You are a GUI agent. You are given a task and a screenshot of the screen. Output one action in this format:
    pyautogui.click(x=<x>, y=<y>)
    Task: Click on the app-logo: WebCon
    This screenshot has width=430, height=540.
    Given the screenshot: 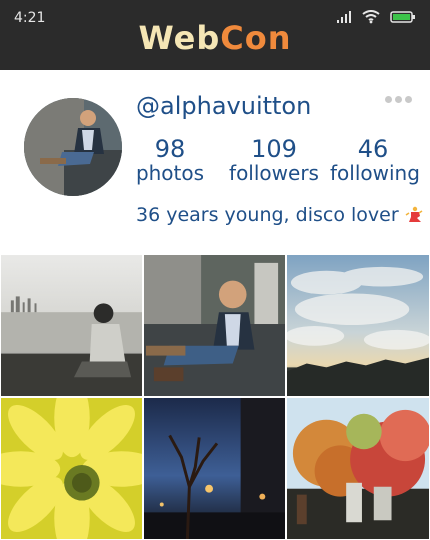 What is the action you would take?
    pyautogui.click(x=215, y=38)
    